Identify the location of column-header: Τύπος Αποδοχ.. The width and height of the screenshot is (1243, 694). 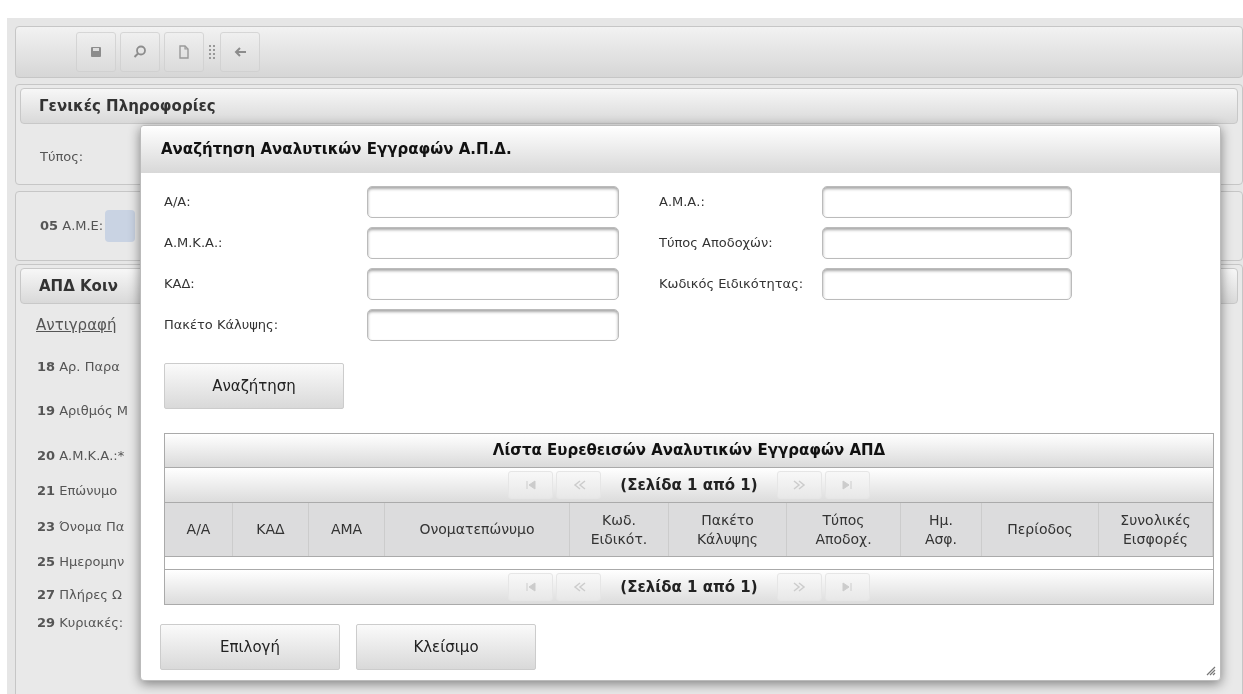
(844, 529).